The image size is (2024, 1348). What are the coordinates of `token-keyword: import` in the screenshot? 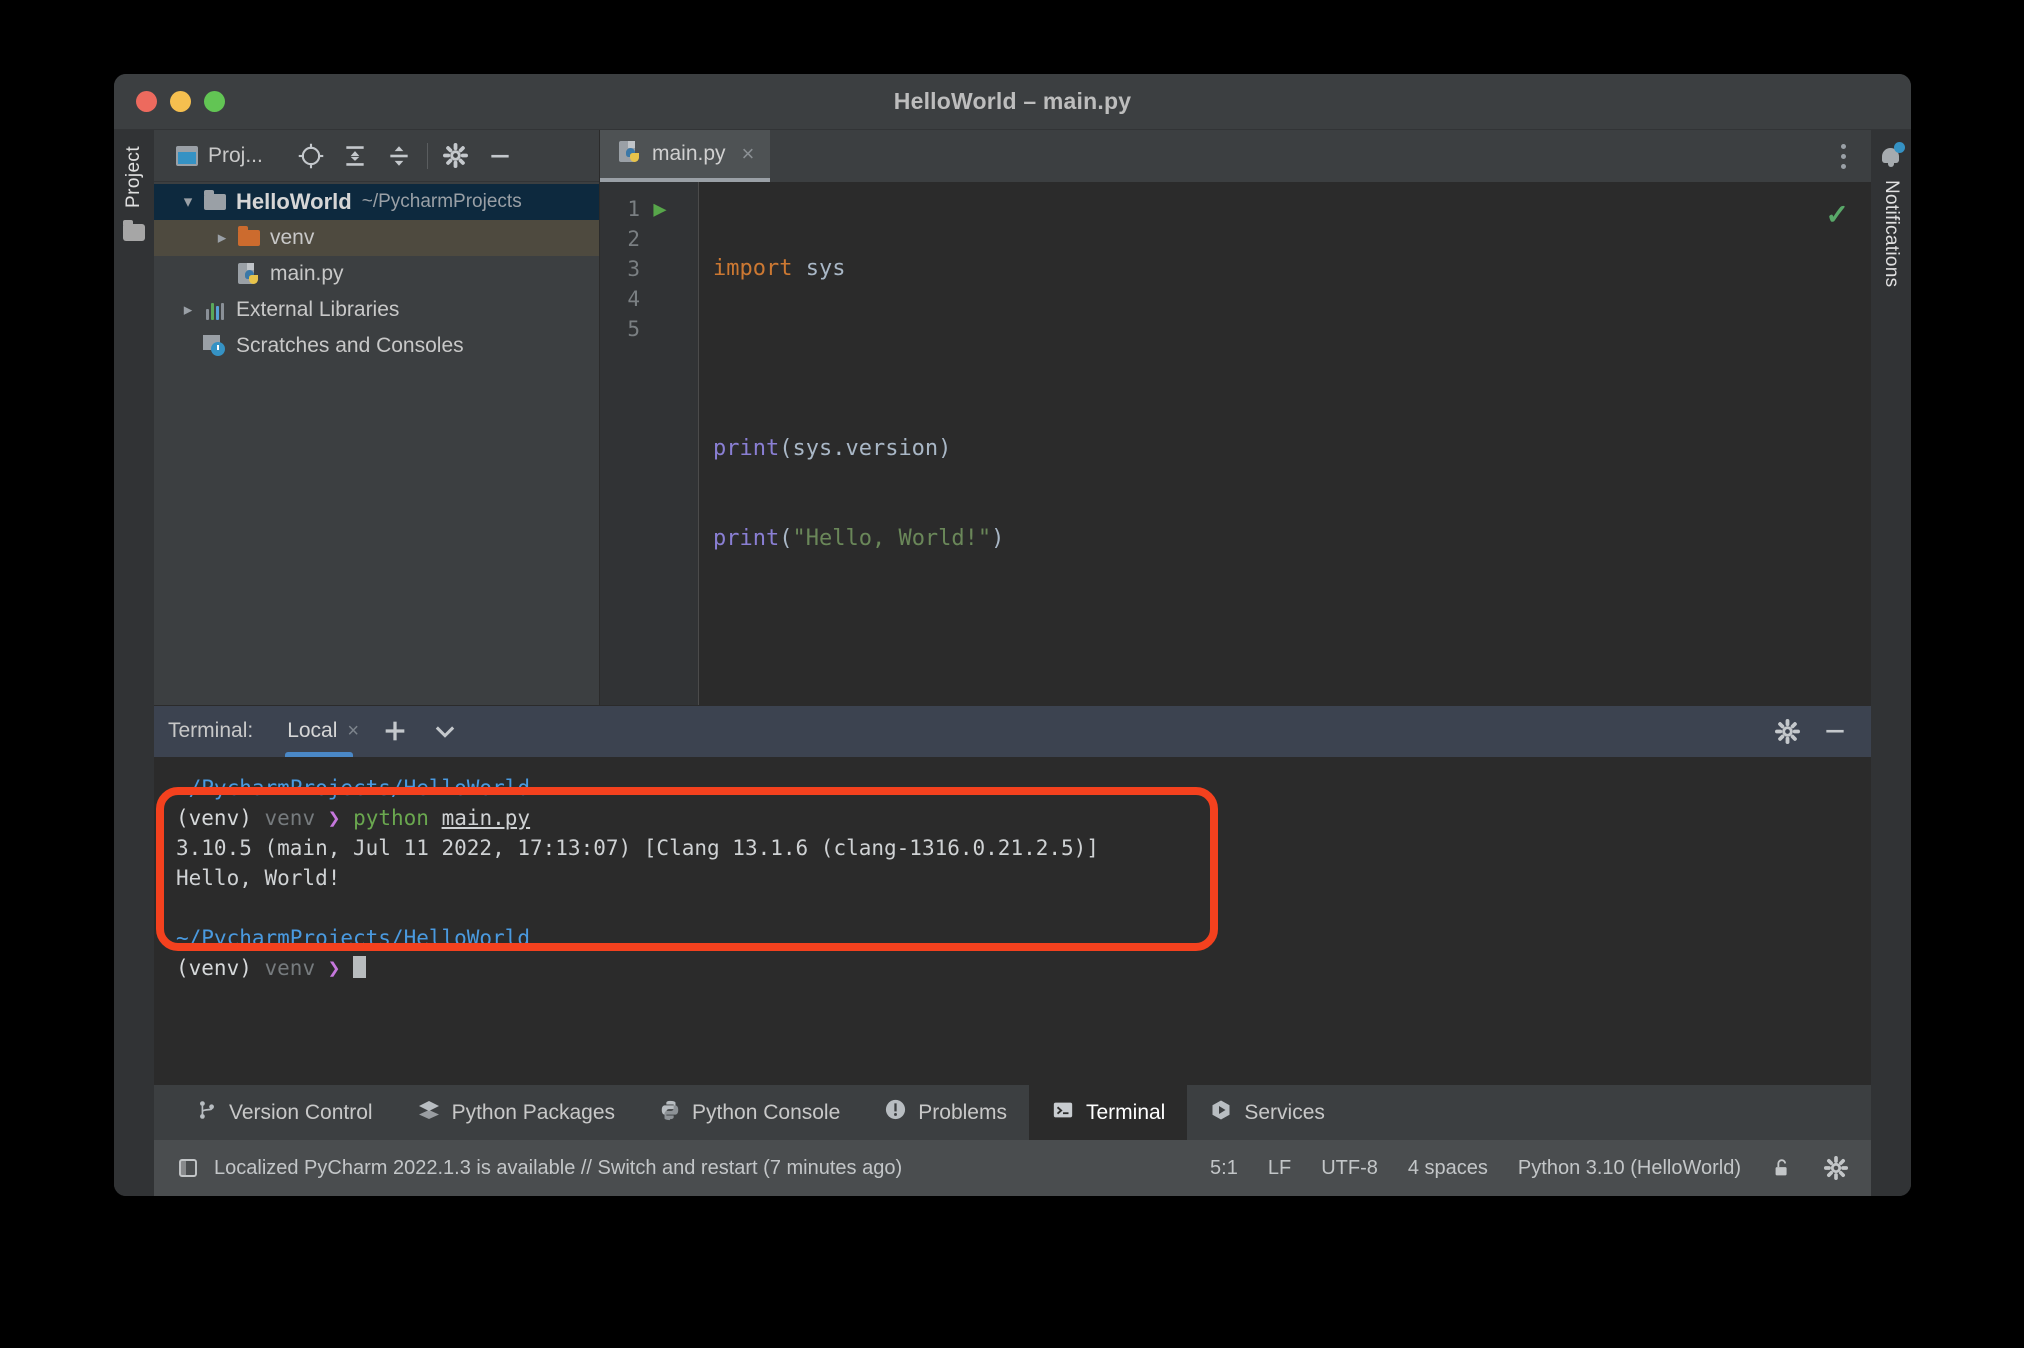 It's located at (753, 268).